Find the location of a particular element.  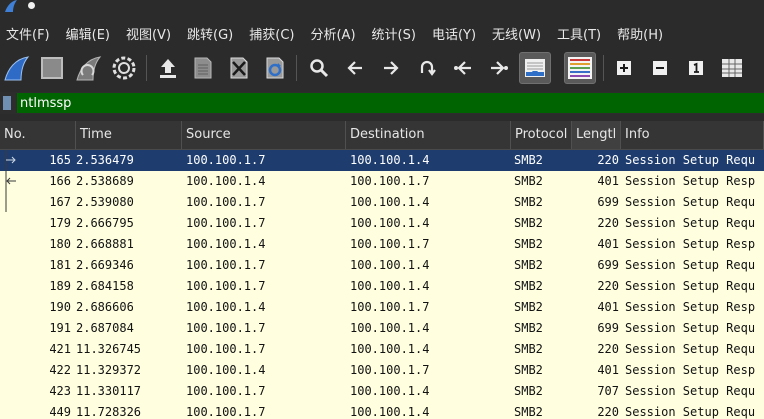

close-file-button is located at coordinates (239, 68).